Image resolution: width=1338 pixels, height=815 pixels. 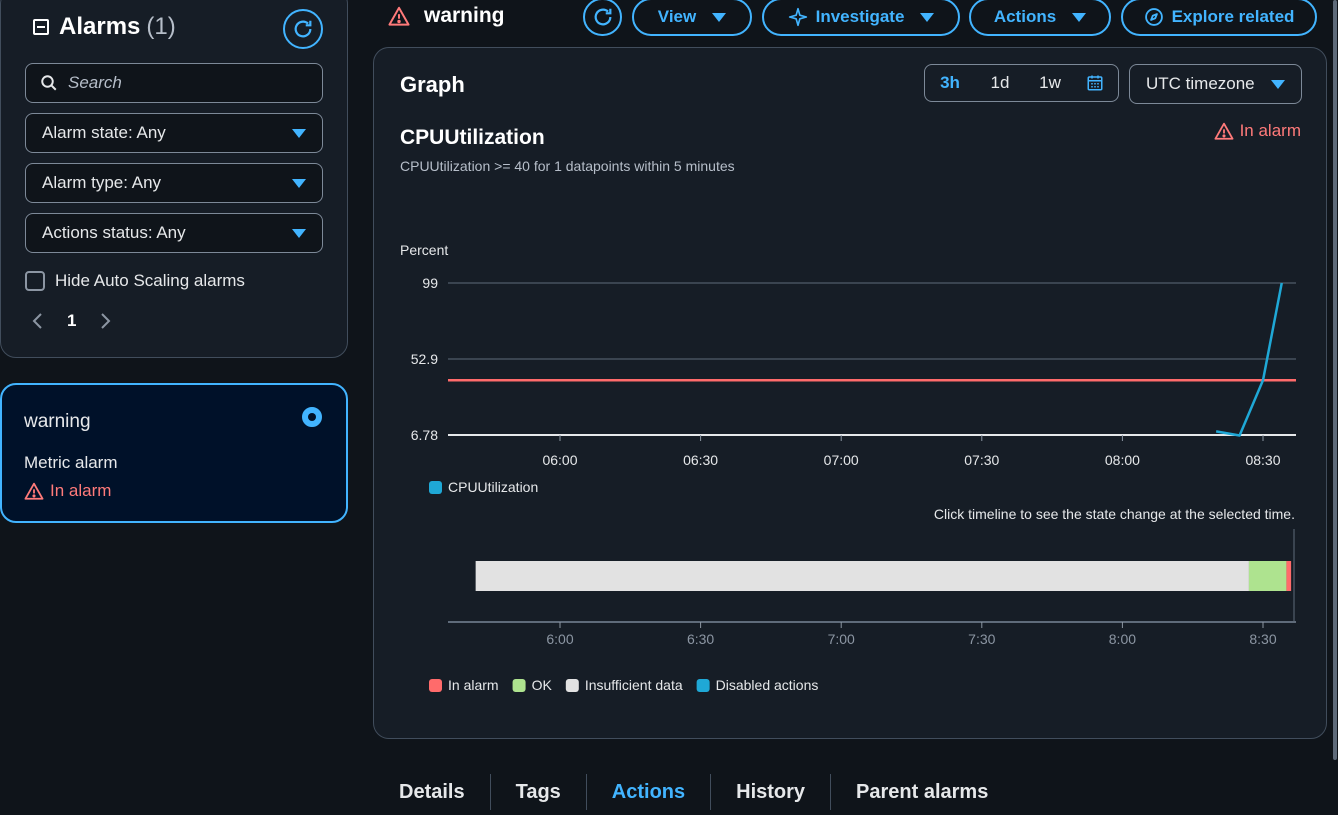 I want to click on investigate-button-label: Investigate, so click(x=860, y=16).